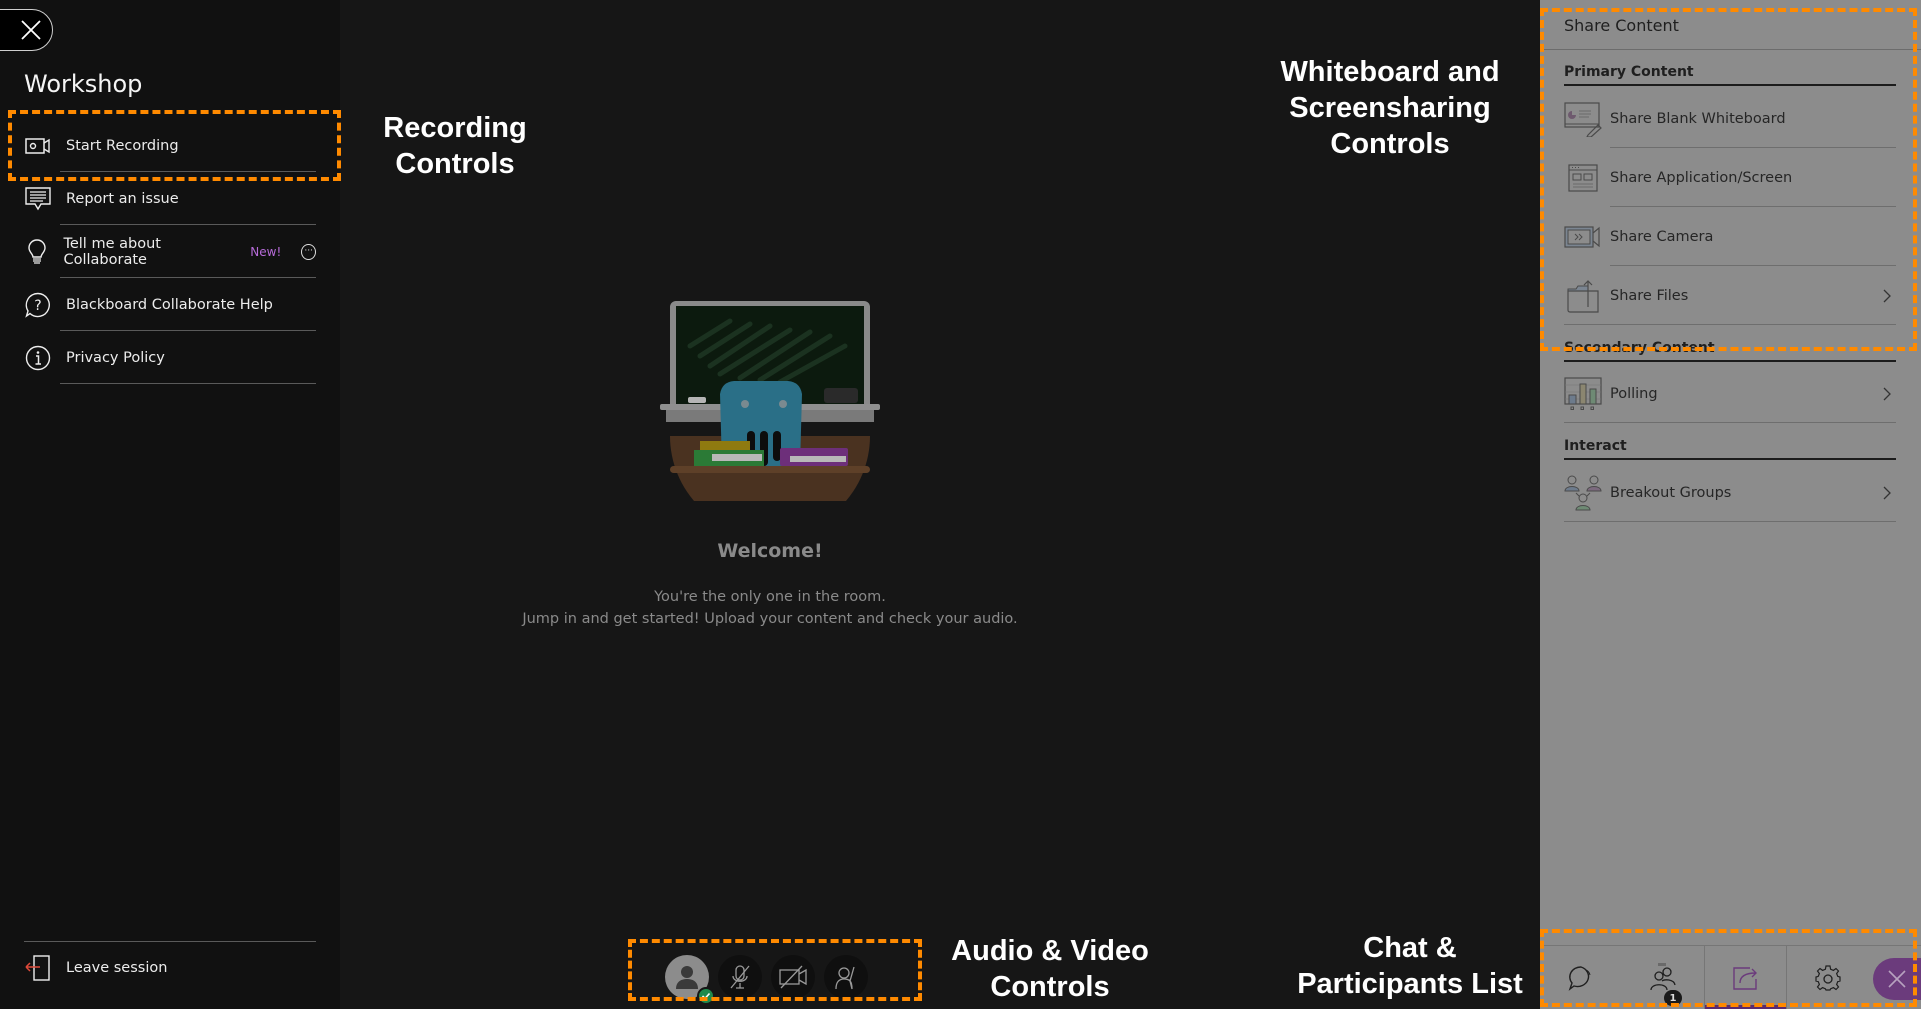  I want to click on share-application-screen-label: Share Application/Screen, so click(1701, 177).